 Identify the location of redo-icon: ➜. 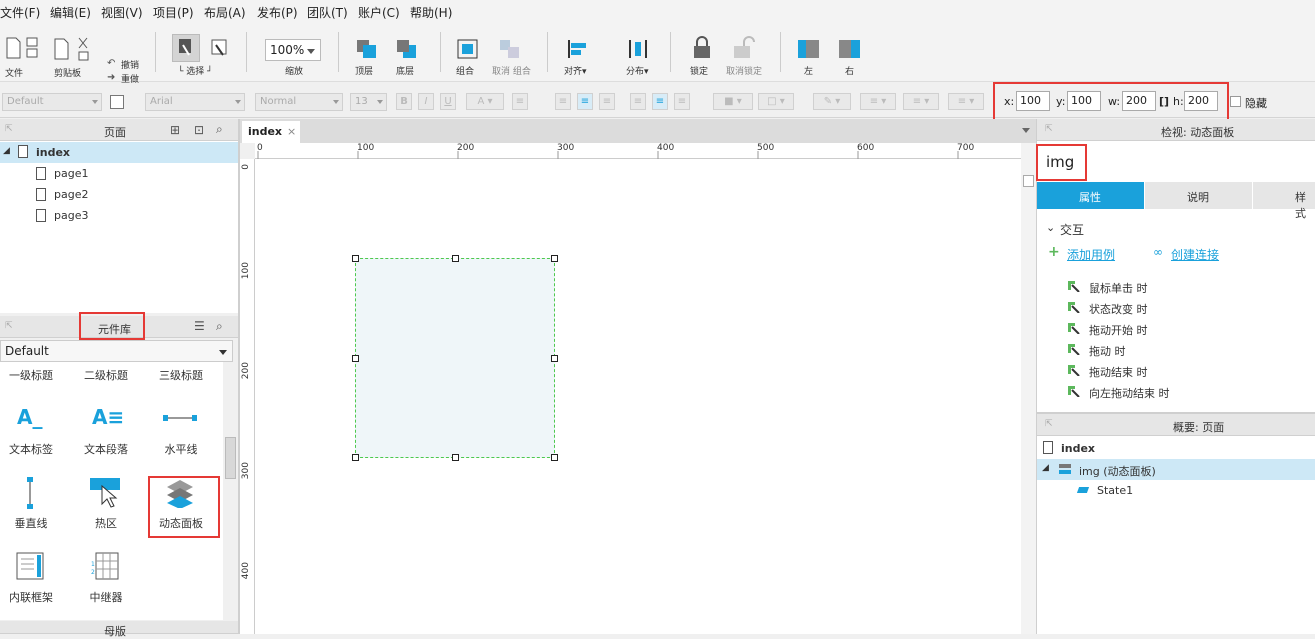
(111, 77).